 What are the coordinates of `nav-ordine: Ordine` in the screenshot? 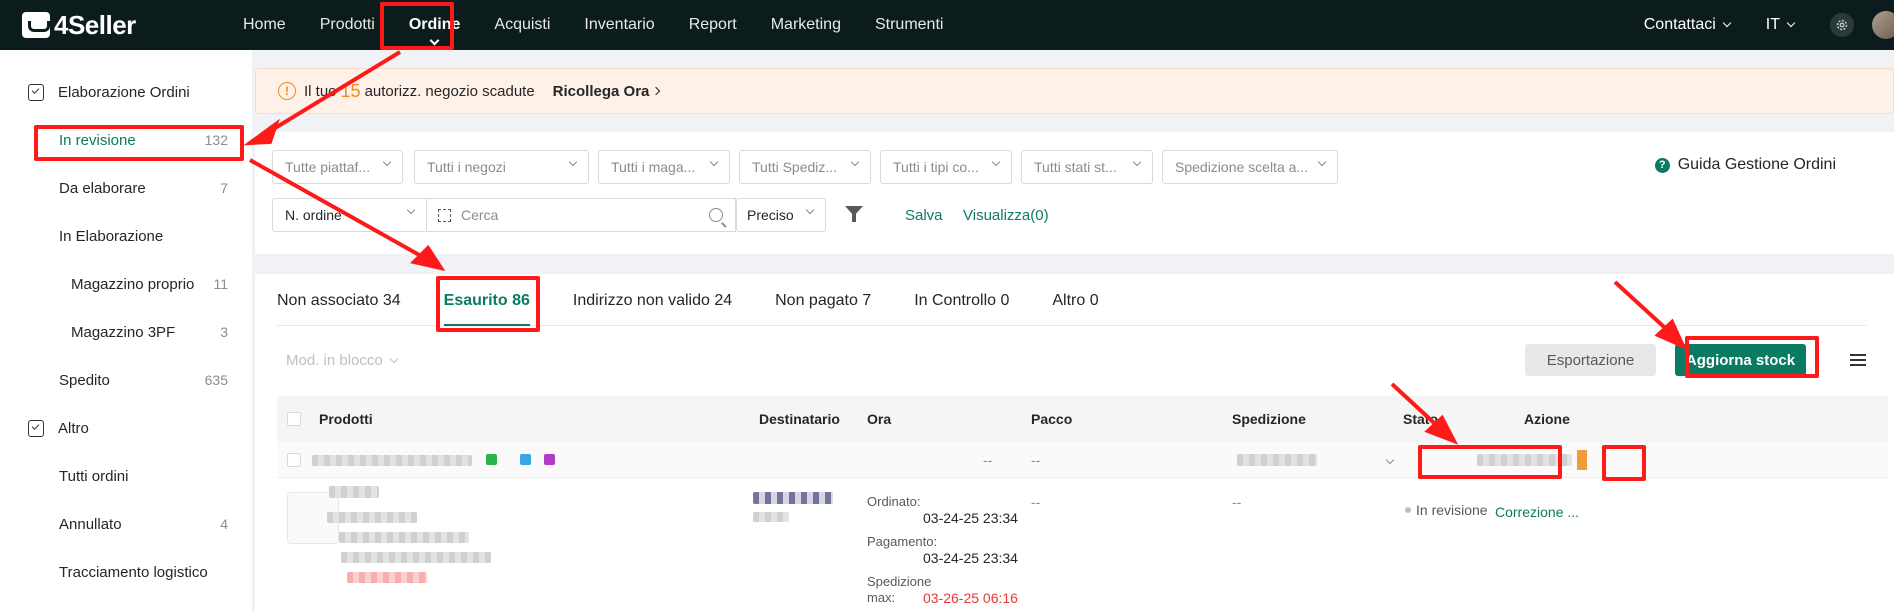 It's located at (435, 25).